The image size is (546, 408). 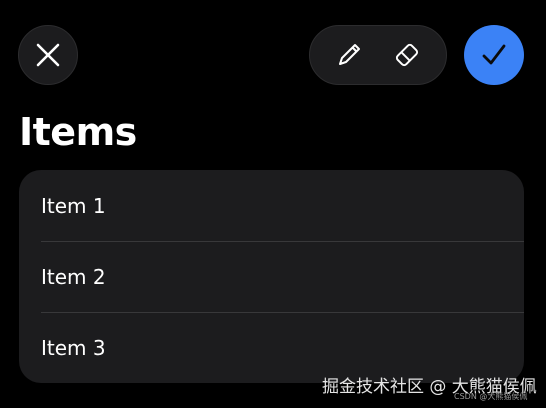 What do you see at coordinates (491, 396) in the screenshot?
I see `watermark-small: CSDN @大熊猫侯佩` at bounding box center [491, 396].